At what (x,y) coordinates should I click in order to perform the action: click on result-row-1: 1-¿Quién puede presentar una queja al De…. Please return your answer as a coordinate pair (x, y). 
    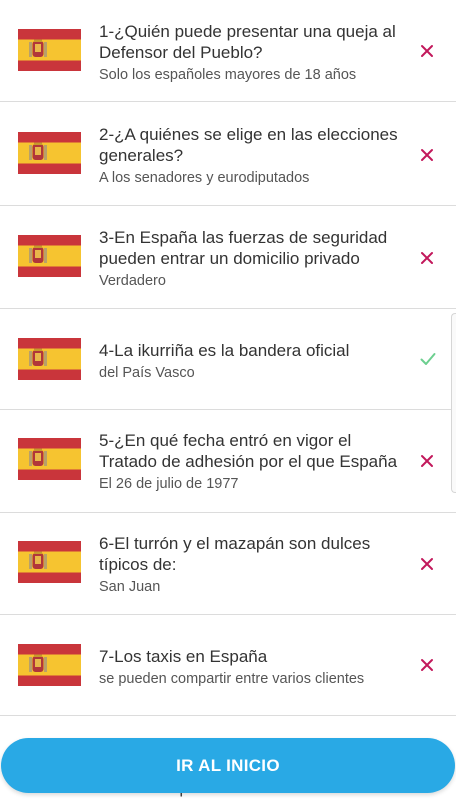
    Looking at the image, I should click on (228, 51).